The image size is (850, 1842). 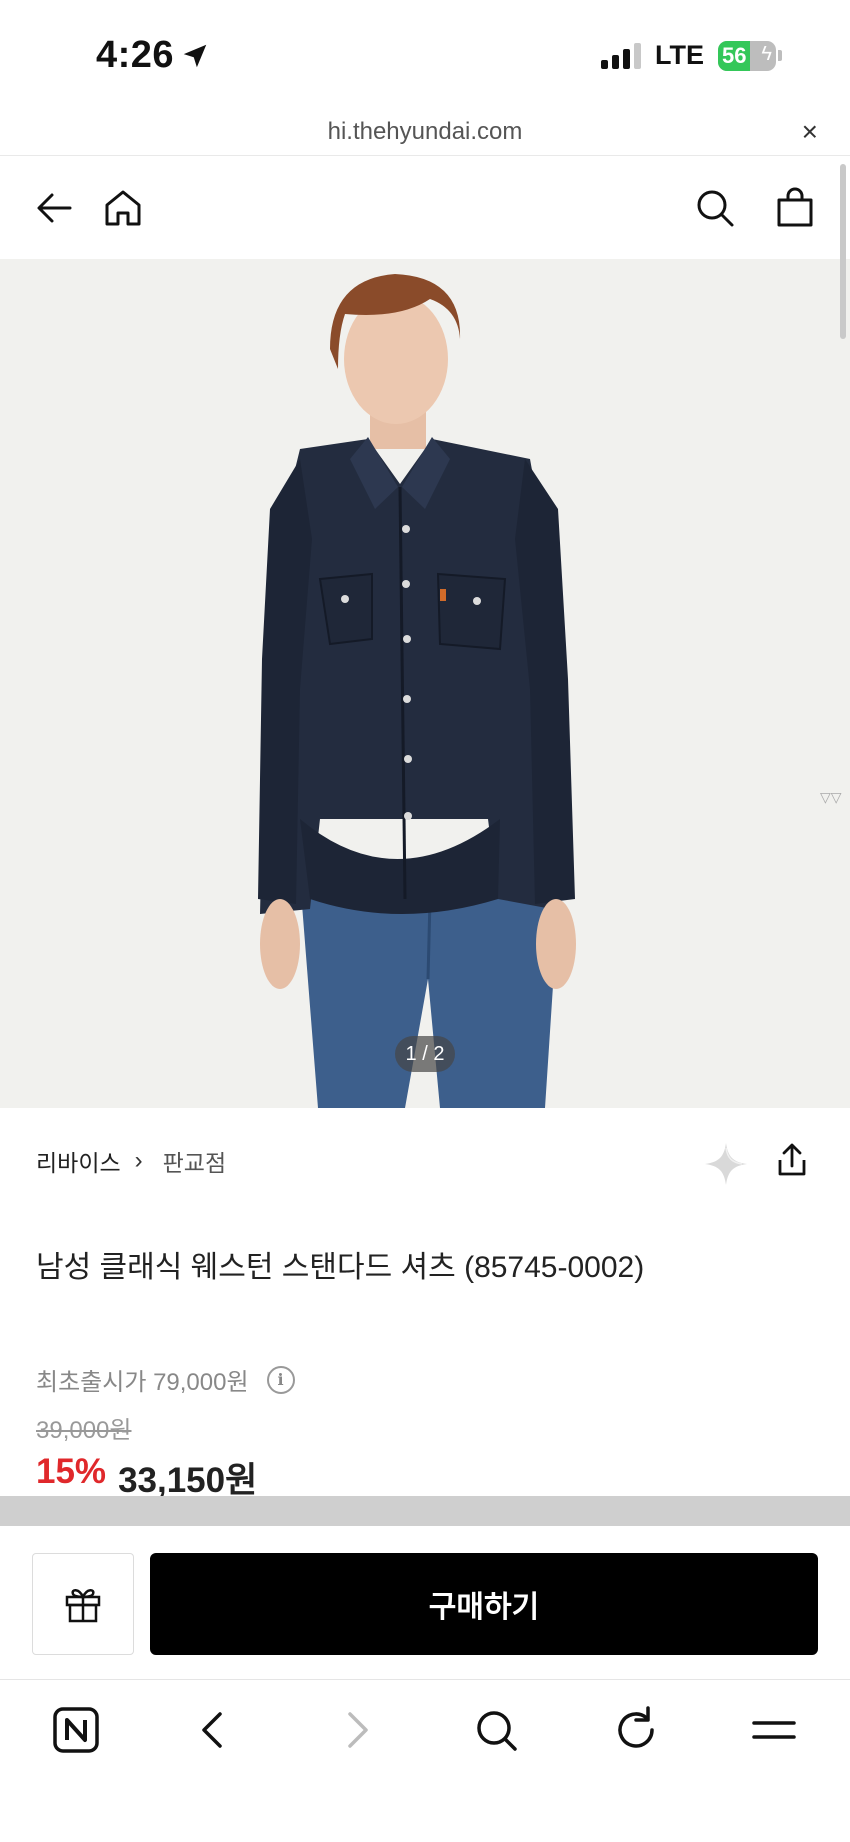 I want to click on url-bar: hi.thehyundai.com ×, so click(x=425, y=134).